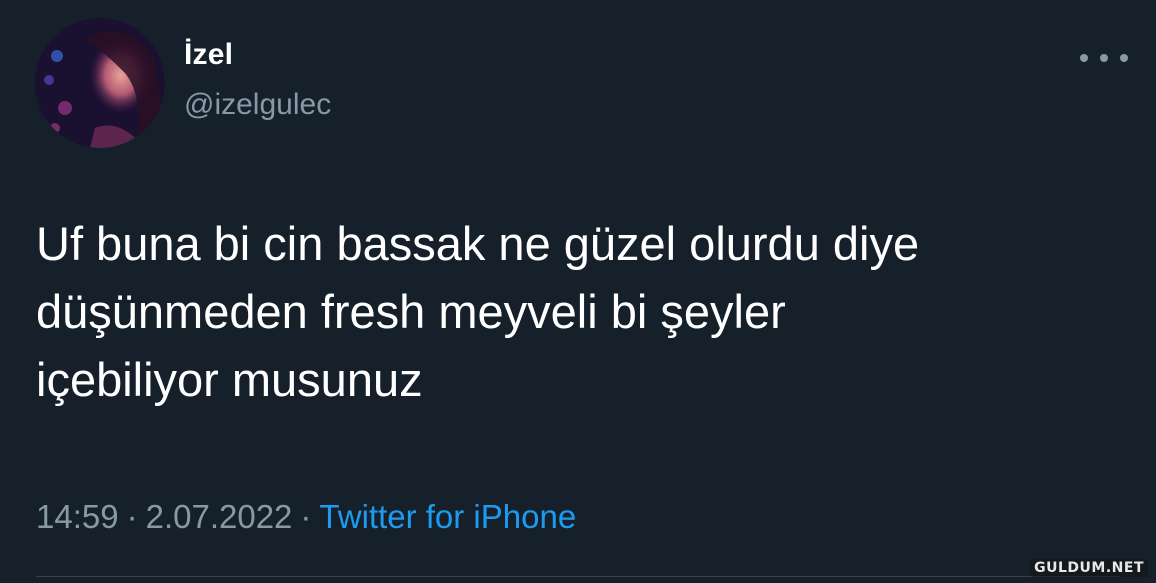  I want to click on tweet-metadata: 14:59 · 2.07.2022 · Twitter for iPhone, so click(306, 517).